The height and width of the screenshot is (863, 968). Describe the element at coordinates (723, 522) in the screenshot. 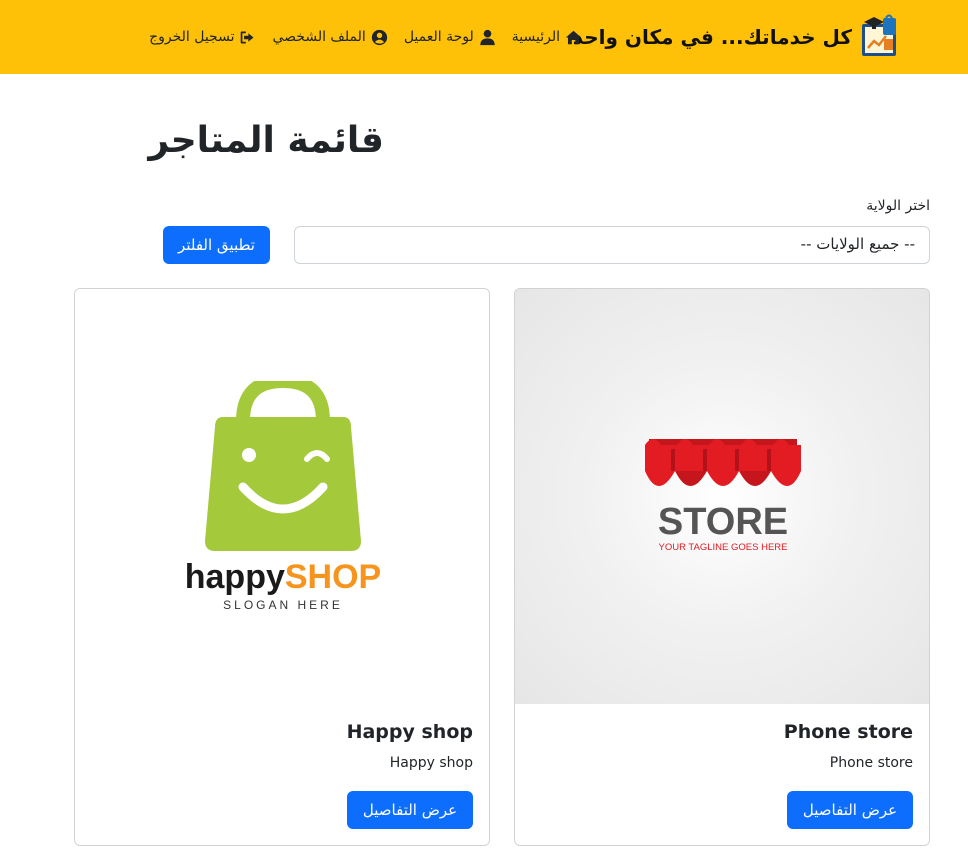

I see `store-logo-text: STORE` at that location.